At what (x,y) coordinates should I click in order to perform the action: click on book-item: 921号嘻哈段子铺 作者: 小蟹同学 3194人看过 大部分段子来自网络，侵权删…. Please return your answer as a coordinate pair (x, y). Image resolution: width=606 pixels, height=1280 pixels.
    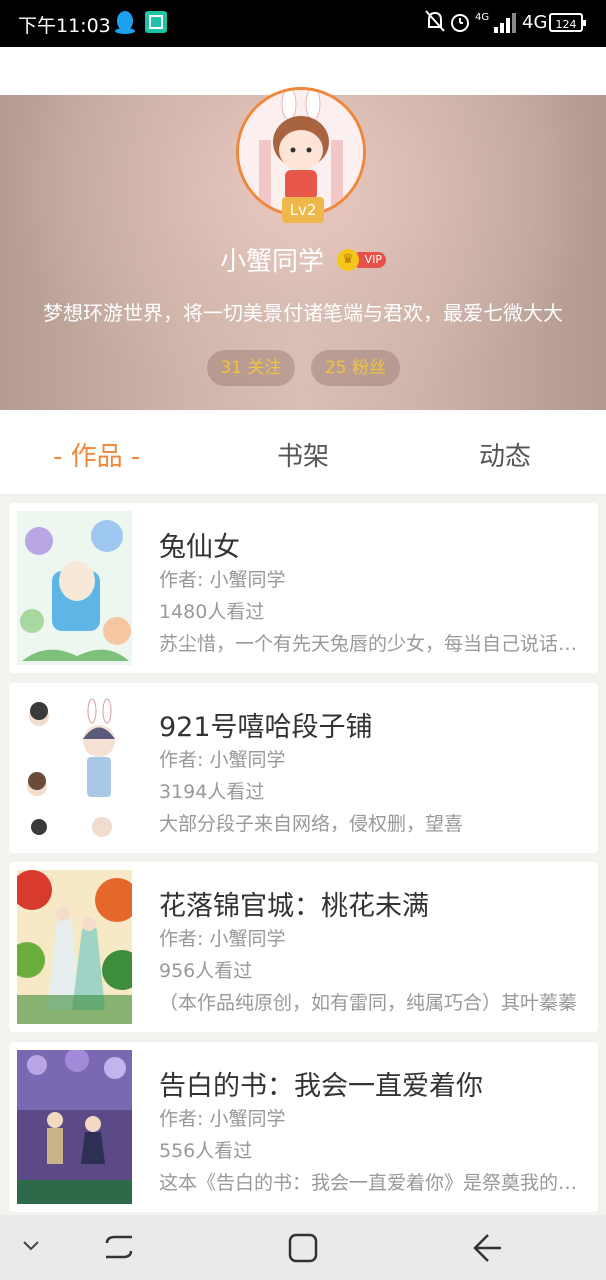
    Looking at the image, I should click on (303, 768).